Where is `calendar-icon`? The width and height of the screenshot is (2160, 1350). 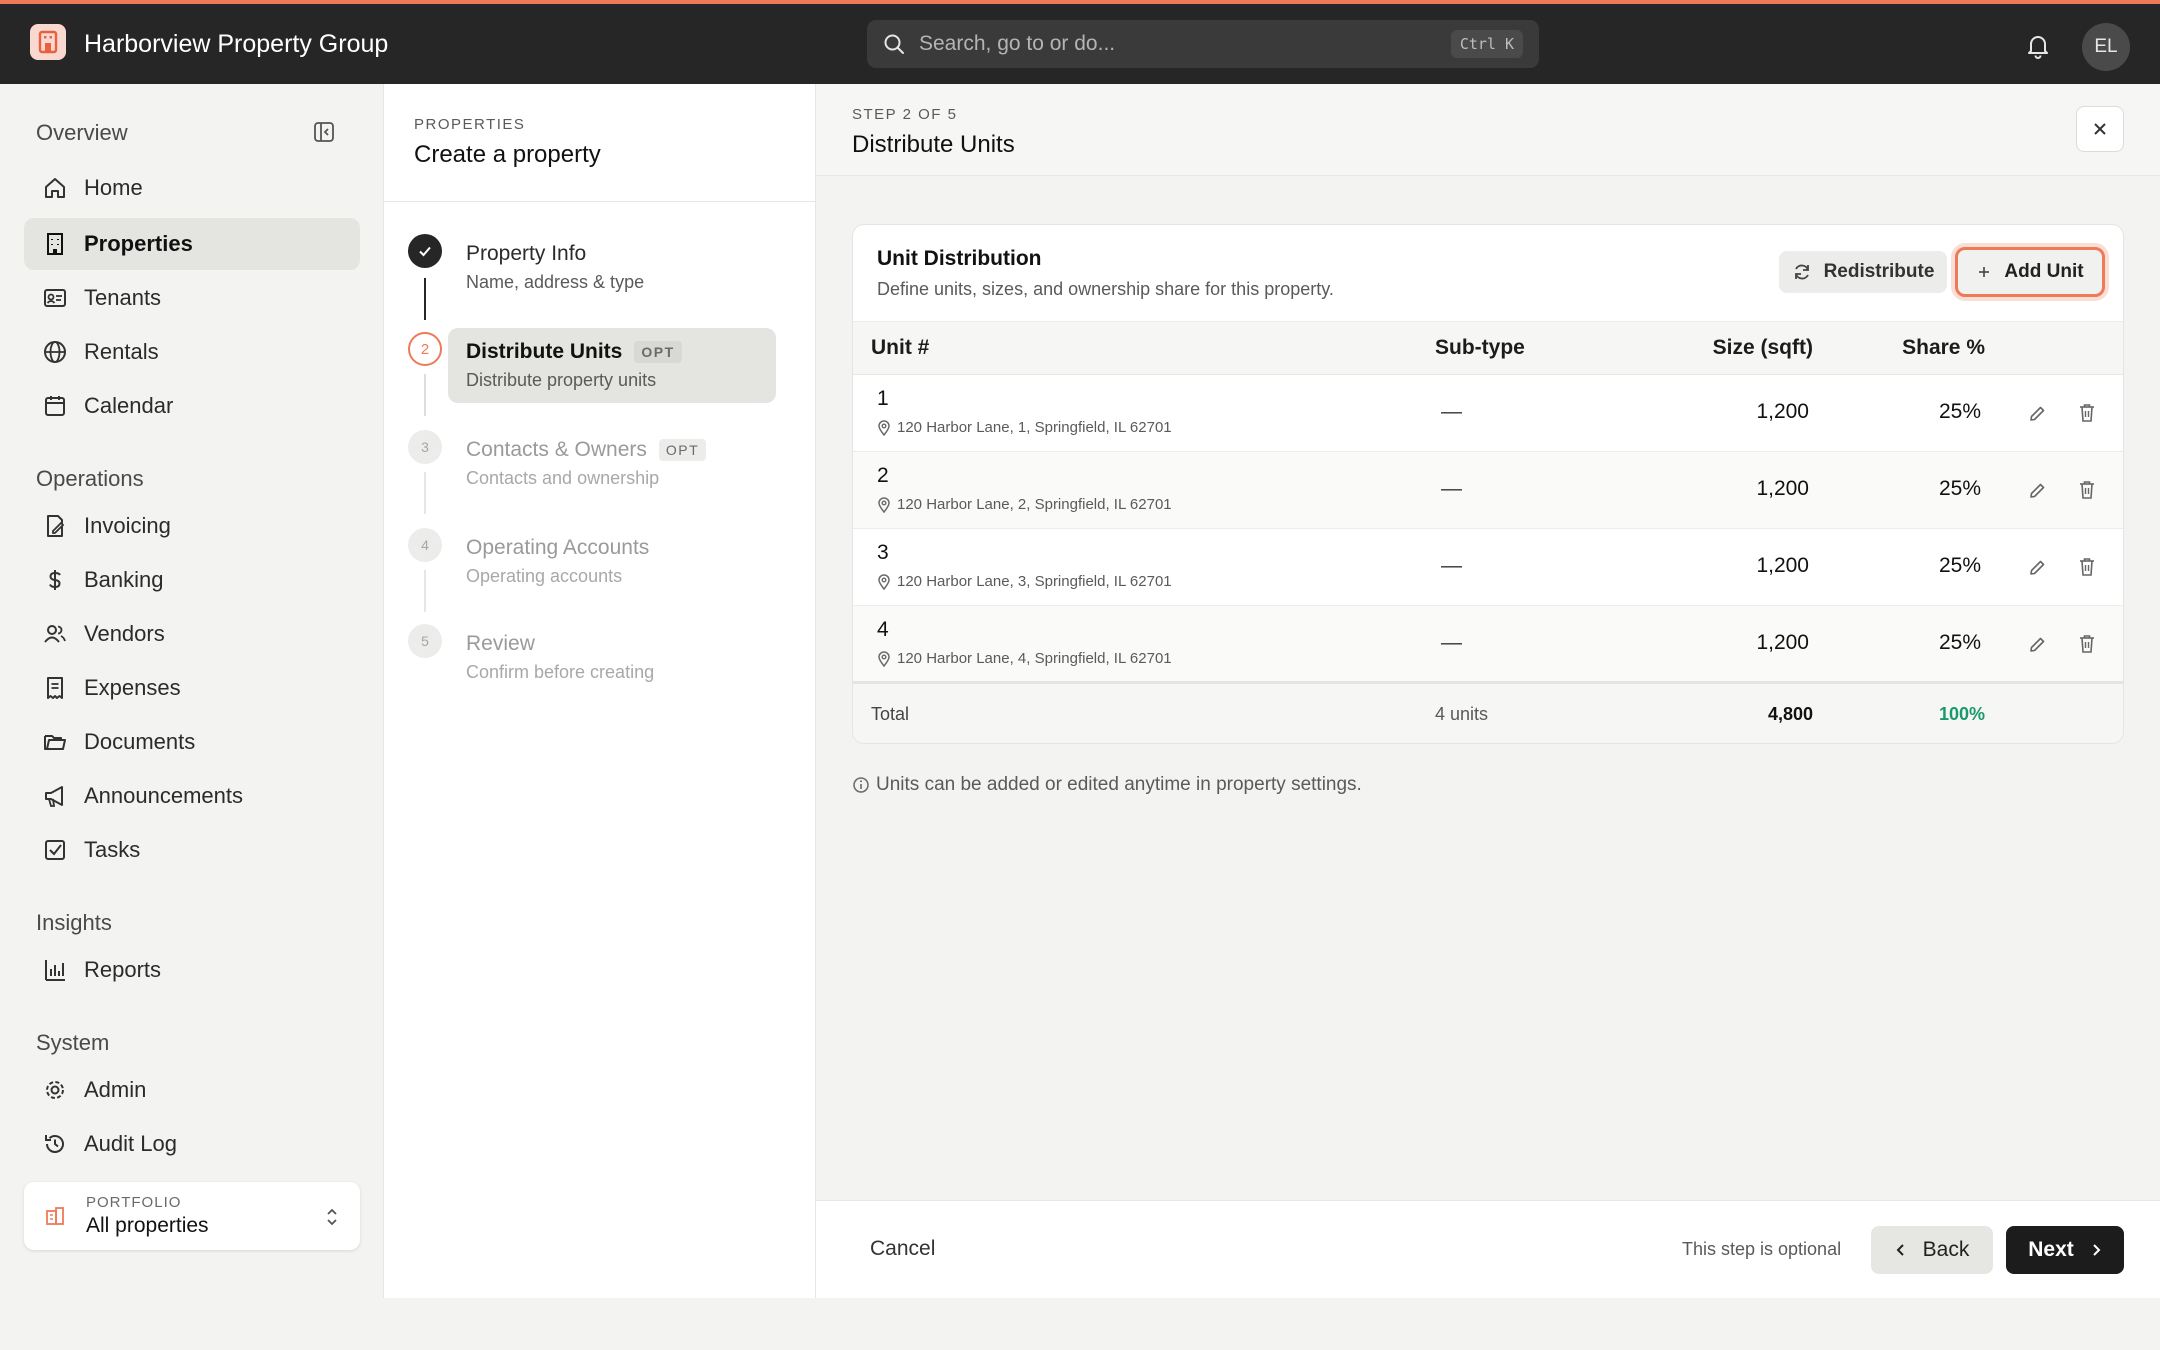
calendar-icon is located at coordinates (55, 406).